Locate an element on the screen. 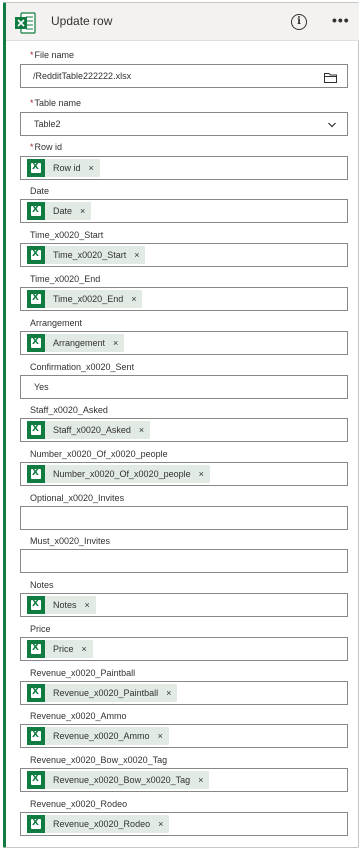  dynamic-content-token: Revenue_x0020_Rodeo × is located at coordinates (98, 824).